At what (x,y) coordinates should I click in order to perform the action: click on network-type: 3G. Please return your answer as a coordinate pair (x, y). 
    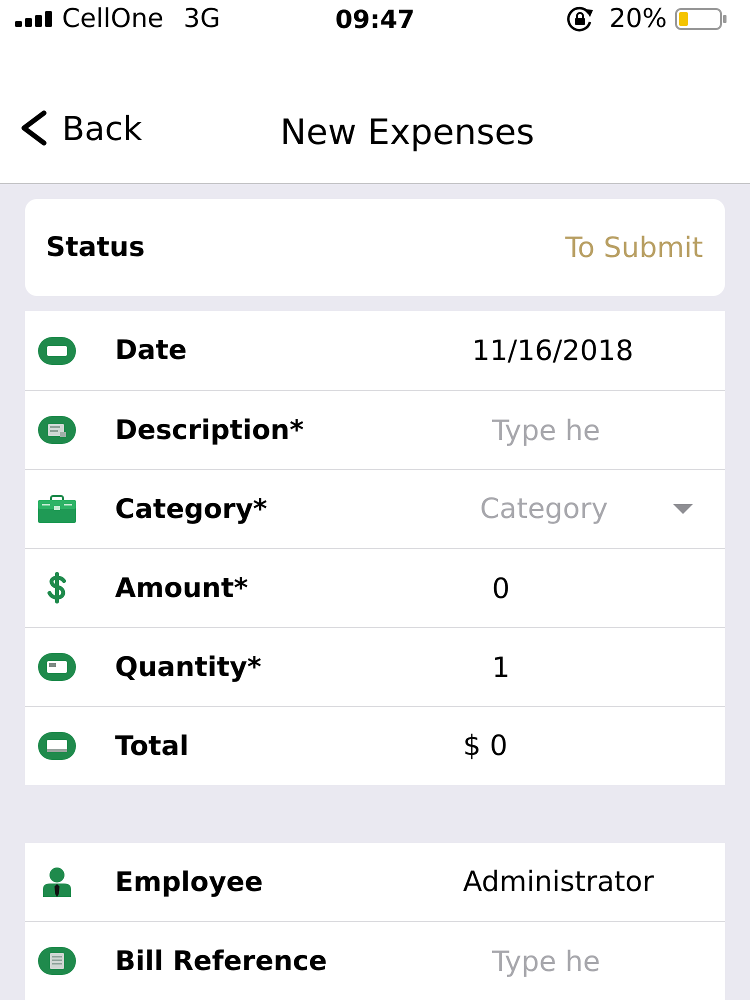
    Looking at the image, I should click on (202, 19).